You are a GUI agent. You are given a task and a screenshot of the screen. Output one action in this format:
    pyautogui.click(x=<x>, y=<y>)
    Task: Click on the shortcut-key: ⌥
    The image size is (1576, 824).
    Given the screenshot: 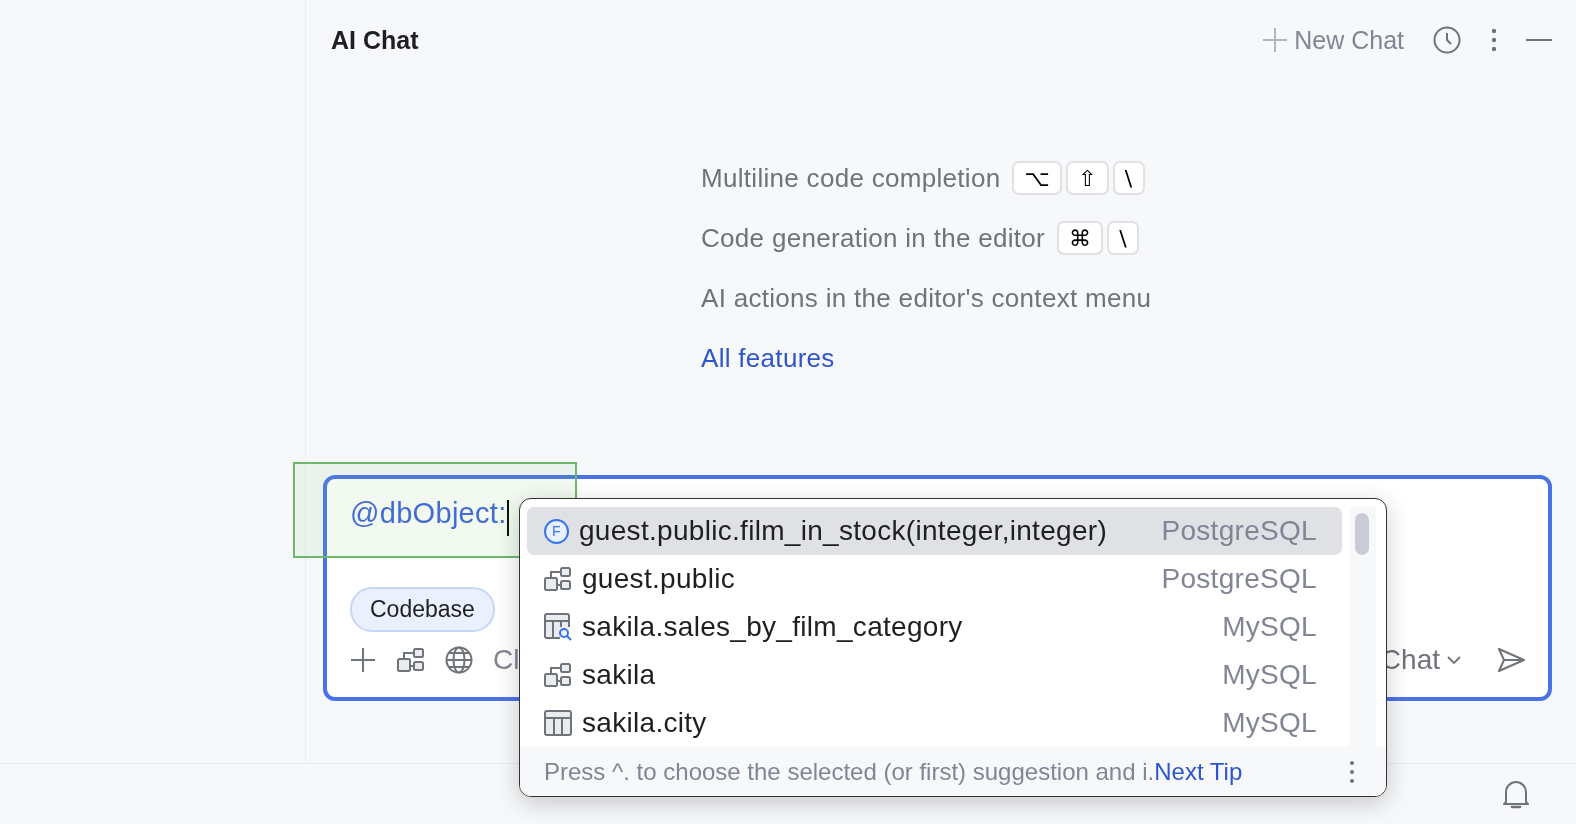 What is the action you would take?
    pyautogui.click(x=1037, y=178)
    